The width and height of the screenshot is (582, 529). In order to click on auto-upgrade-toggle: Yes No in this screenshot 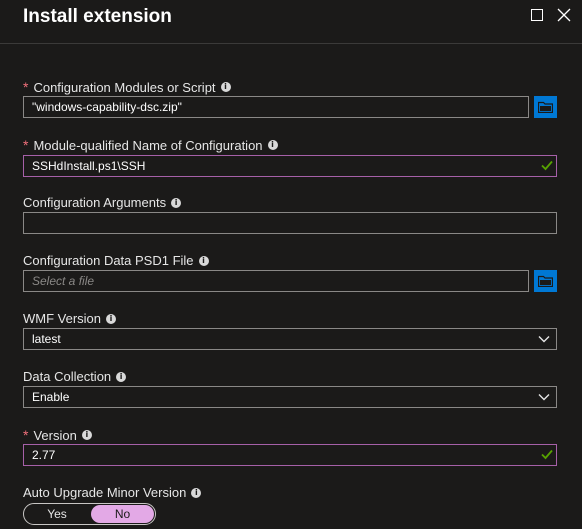, I will do `click(89, 514)`.